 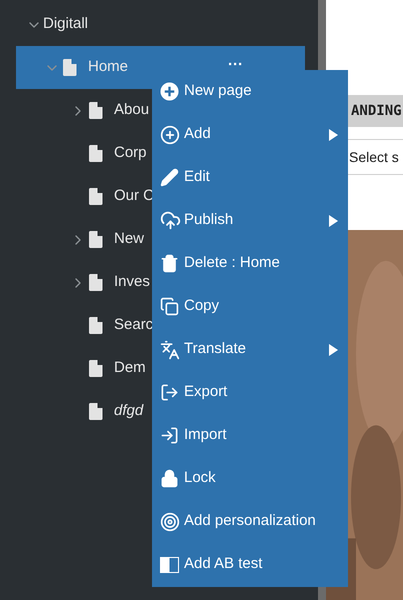 What do you see at coordinates (65, 24) in the screenshot?
I see `tree-item-label: Digitall` at bounding box center [65, 24].